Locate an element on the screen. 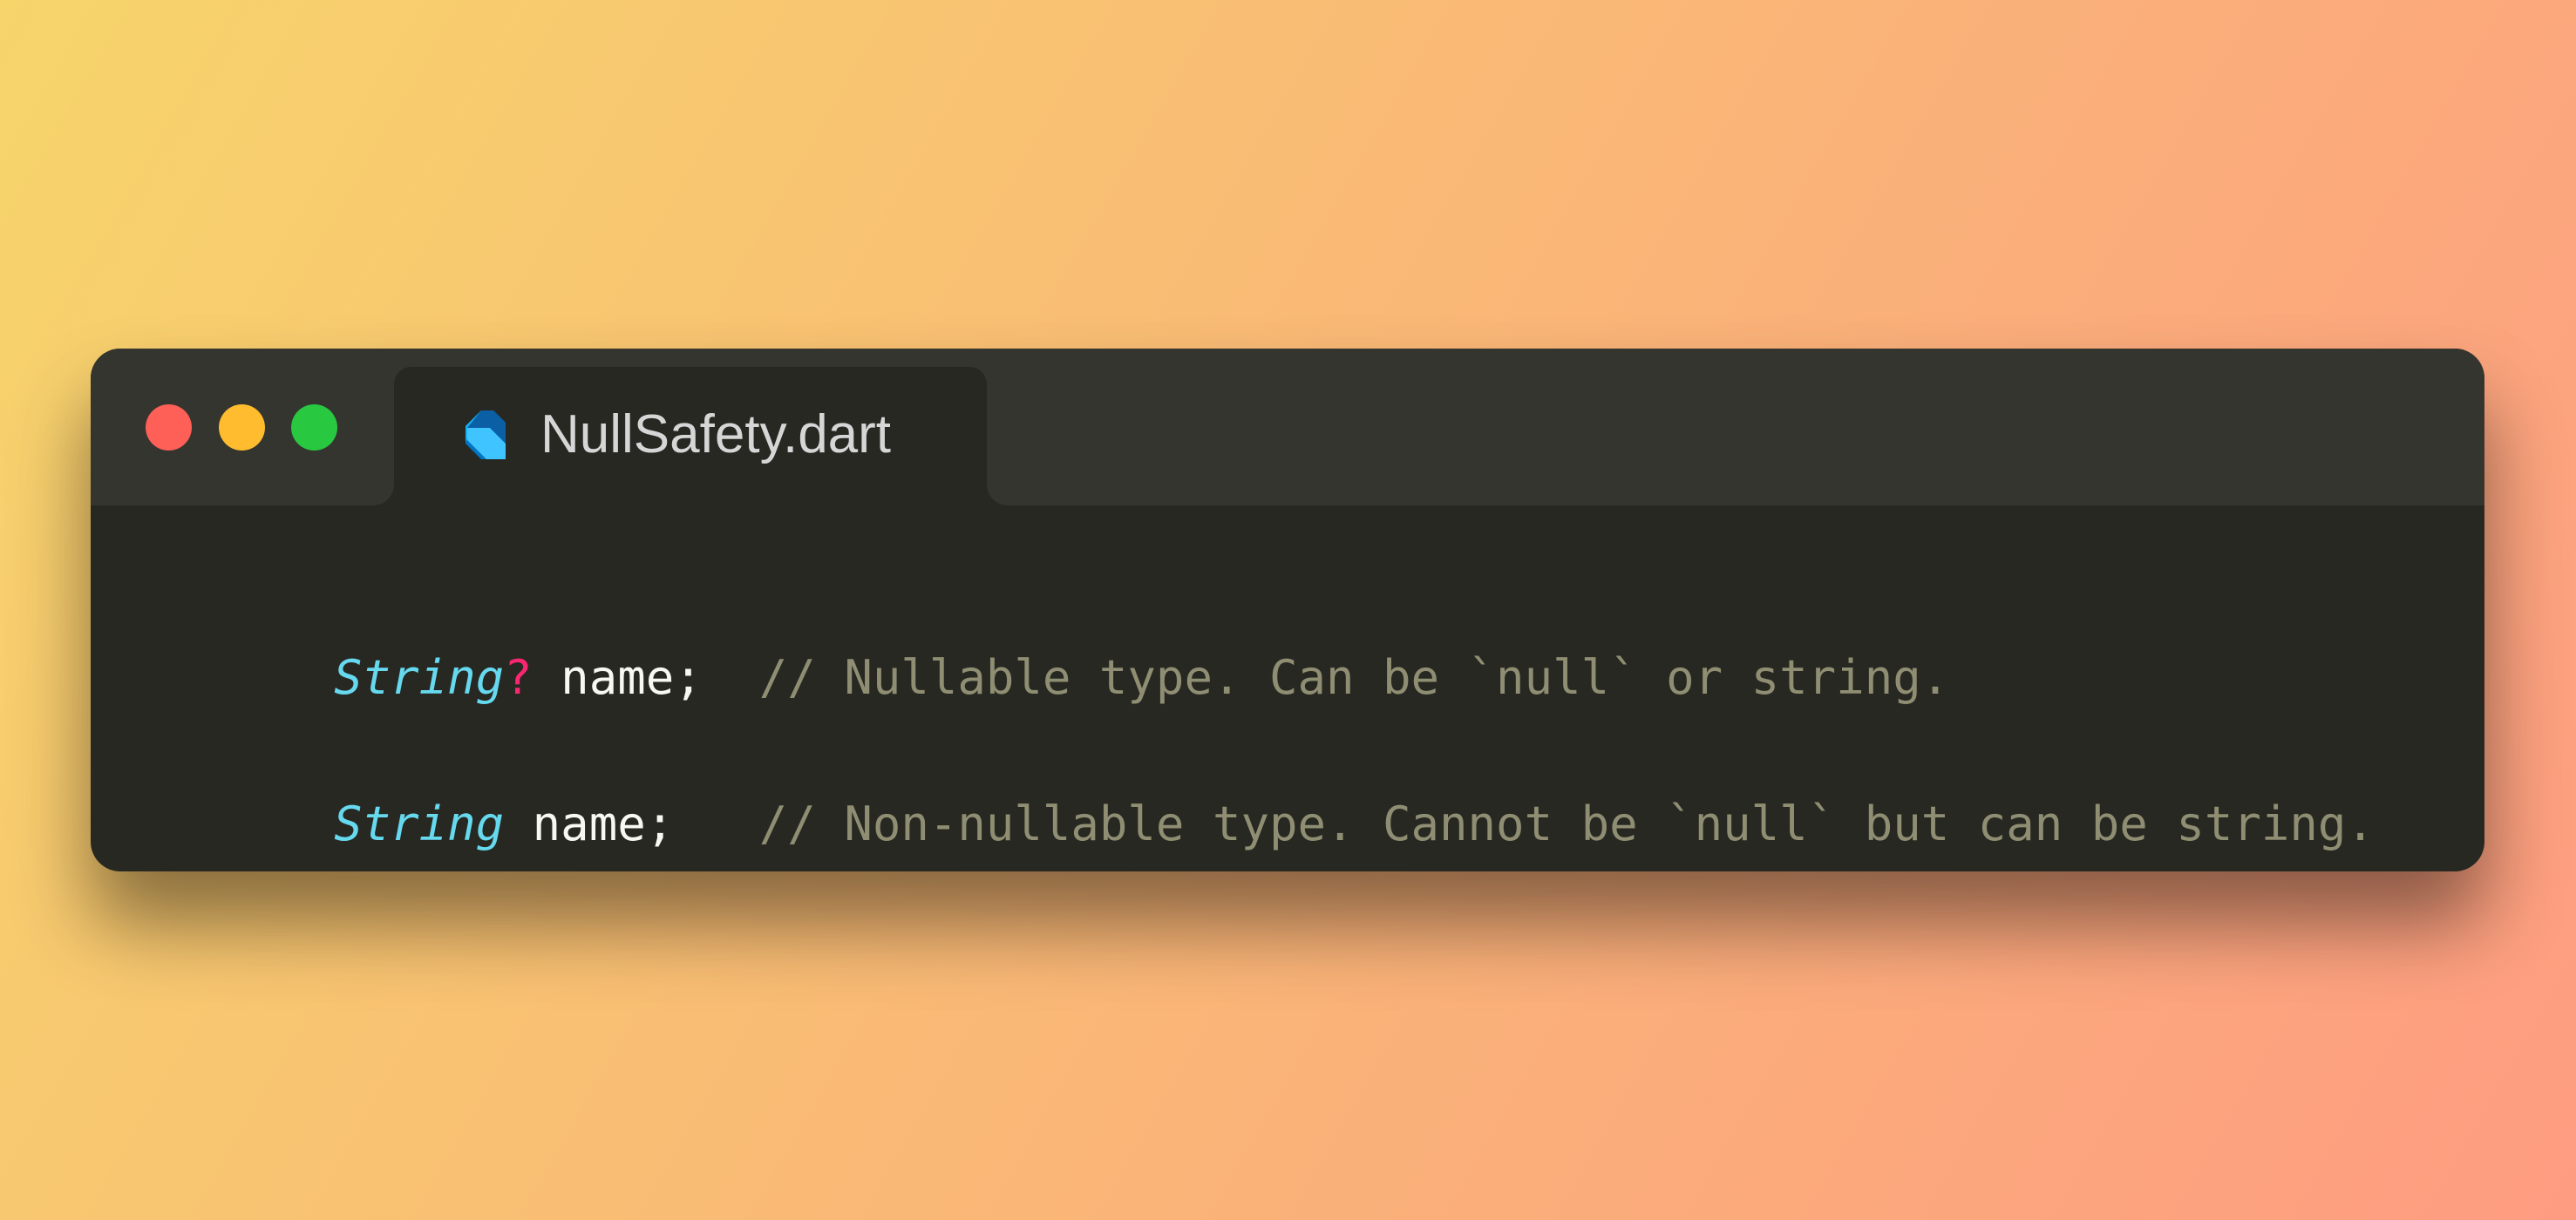  tab-title: NullSafety.dart is located at coordinates (716, 434).